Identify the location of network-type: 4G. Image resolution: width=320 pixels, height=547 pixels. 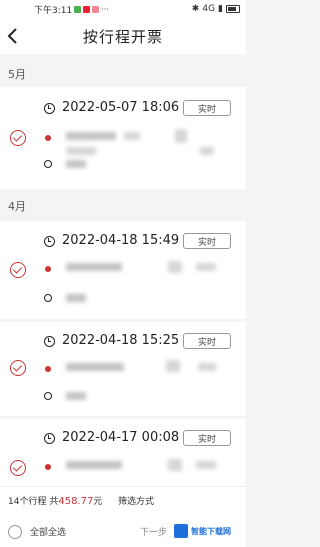
(209, 9).